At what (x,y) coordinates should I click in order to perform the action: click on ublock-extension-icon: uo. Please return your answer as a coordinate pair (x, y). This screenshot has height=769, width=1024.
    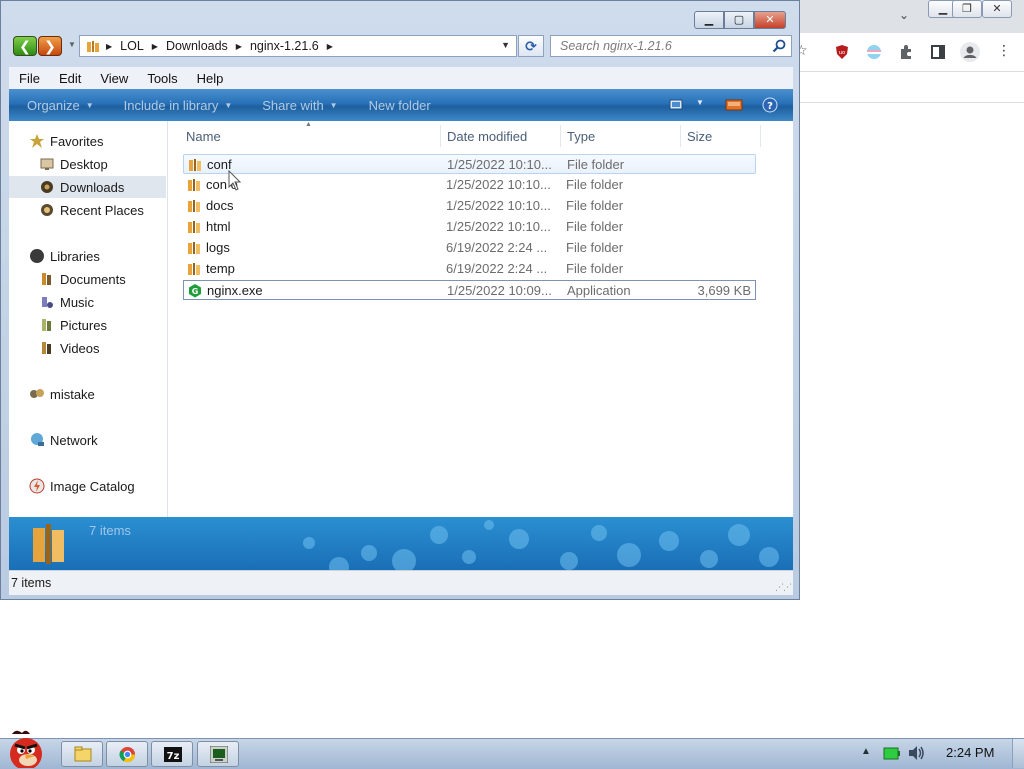
    Looking at the image, I should click on (842, 52).